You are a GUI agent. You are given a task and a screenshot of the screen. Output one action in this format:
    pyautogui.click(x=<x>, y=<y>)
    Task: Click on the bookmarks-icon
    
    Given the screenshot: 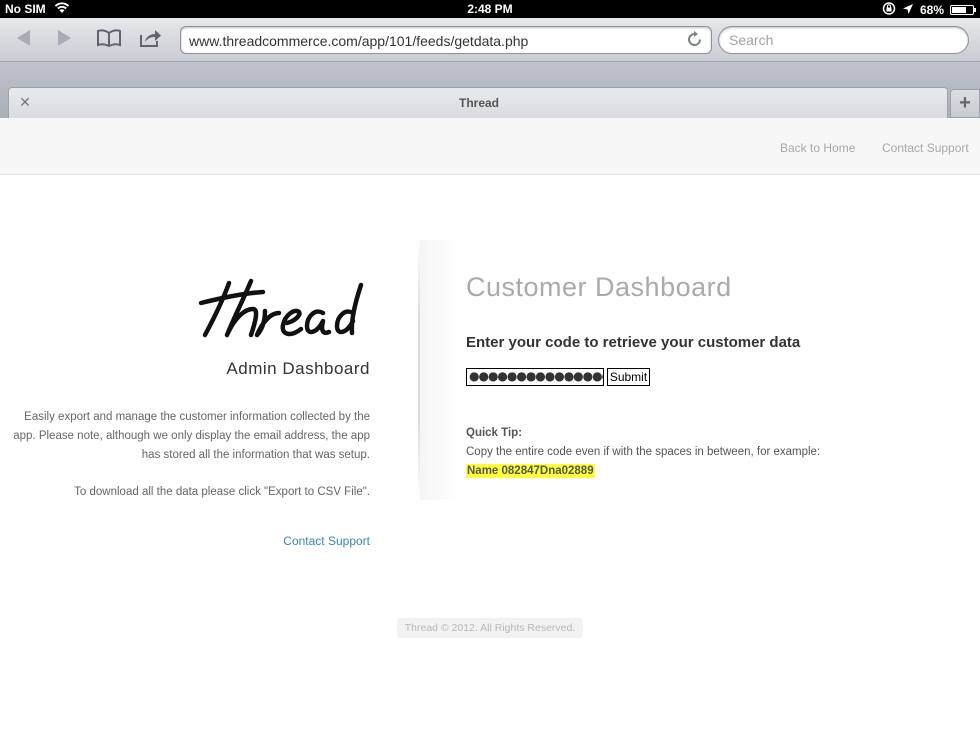 What is the action you would take?
    pyautogui.click(x=109, y=40)
    